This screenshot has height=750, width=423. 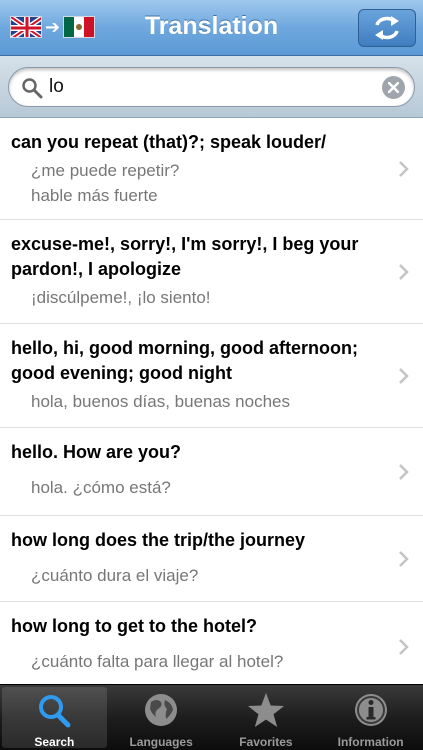 What do you see at coordinates (115, 575) in the screenshot?
I see `spanish-translation: ¿cuánto dura el viaje?` at bounding box center [115, 575].